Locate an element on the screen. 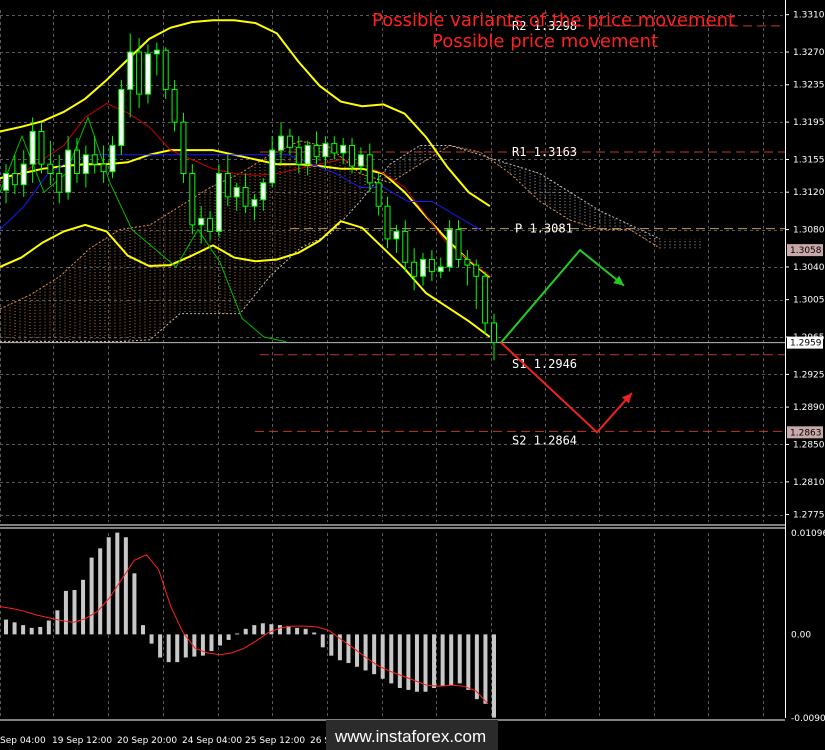  price-box: 1.3058 is located at coordinates (805, 250).